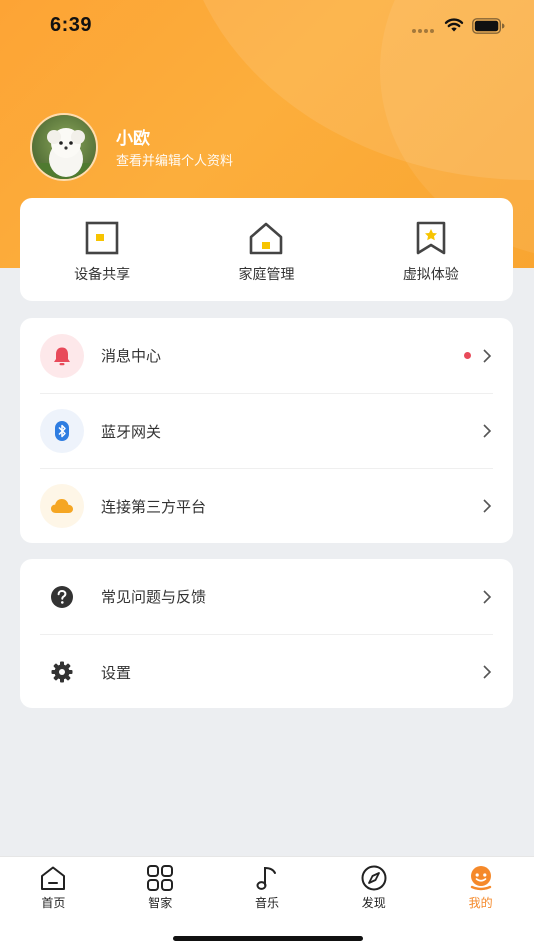 The height and width of the screenshot is (950, 534). Describe the element at coordinates (102, 238) in the screenshot. I see `device-share-icon` at that location.